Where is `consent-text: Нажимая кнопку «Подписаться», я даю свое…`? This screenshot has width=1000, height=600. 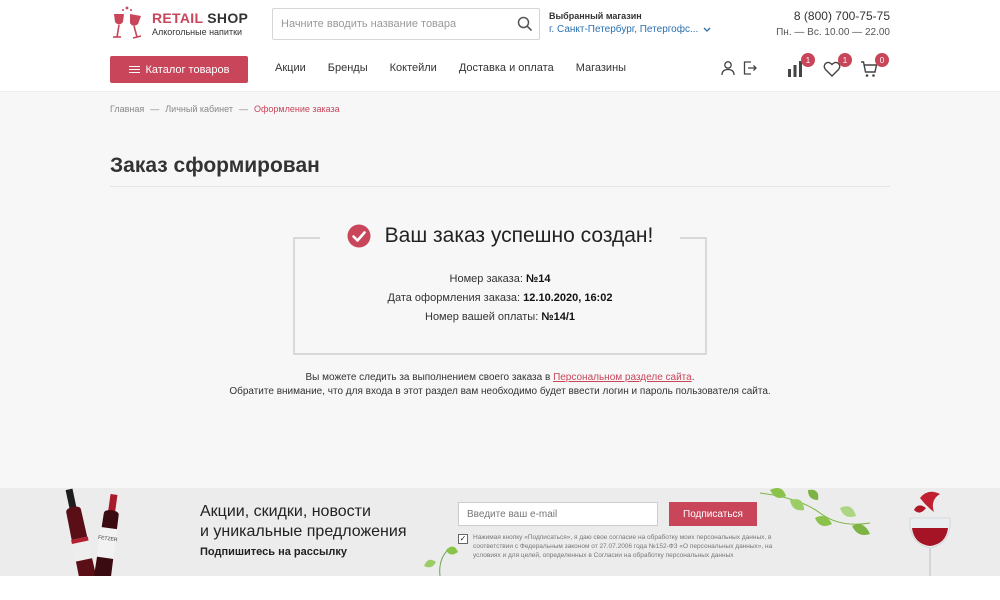 consent-text: Нажимая кнопку «Подписаться», я даю свое… is located at coordinates (623, 546).